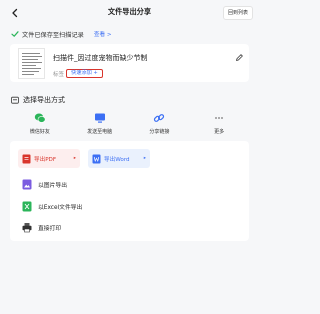 The width and height of the screenshot is (320, 314). I want to click on share-computer: 发送至电脑, so click(100, 124).